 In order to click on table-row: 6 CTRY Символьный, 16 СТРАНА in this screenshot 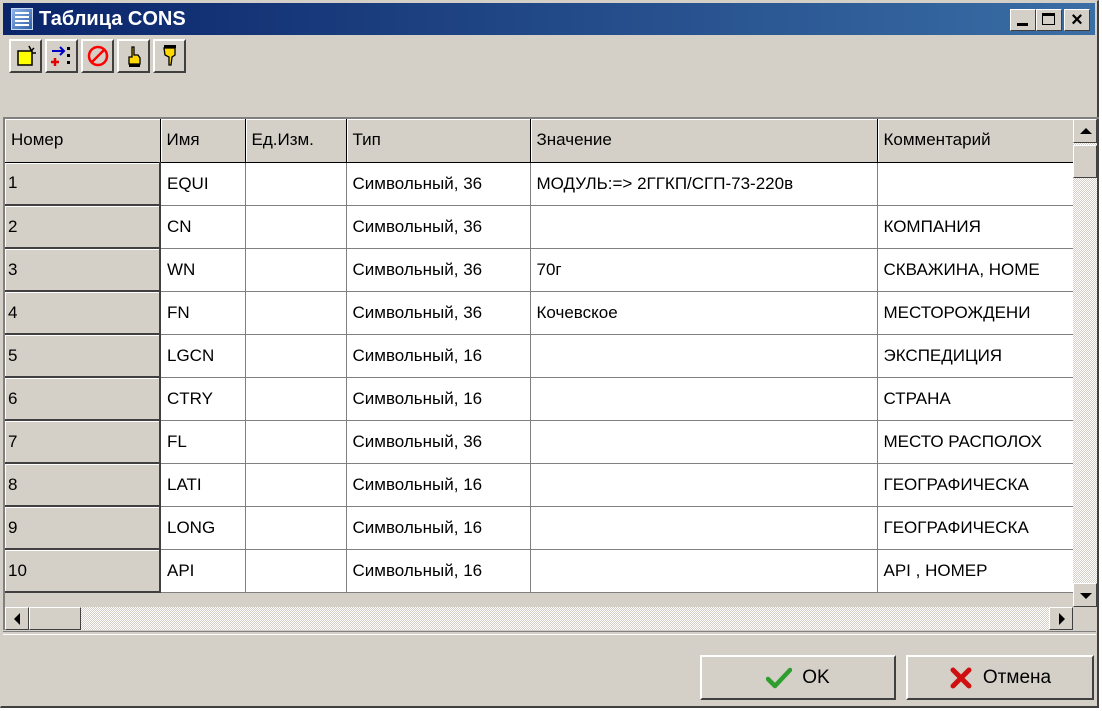, I will do `click(540, 399)`.